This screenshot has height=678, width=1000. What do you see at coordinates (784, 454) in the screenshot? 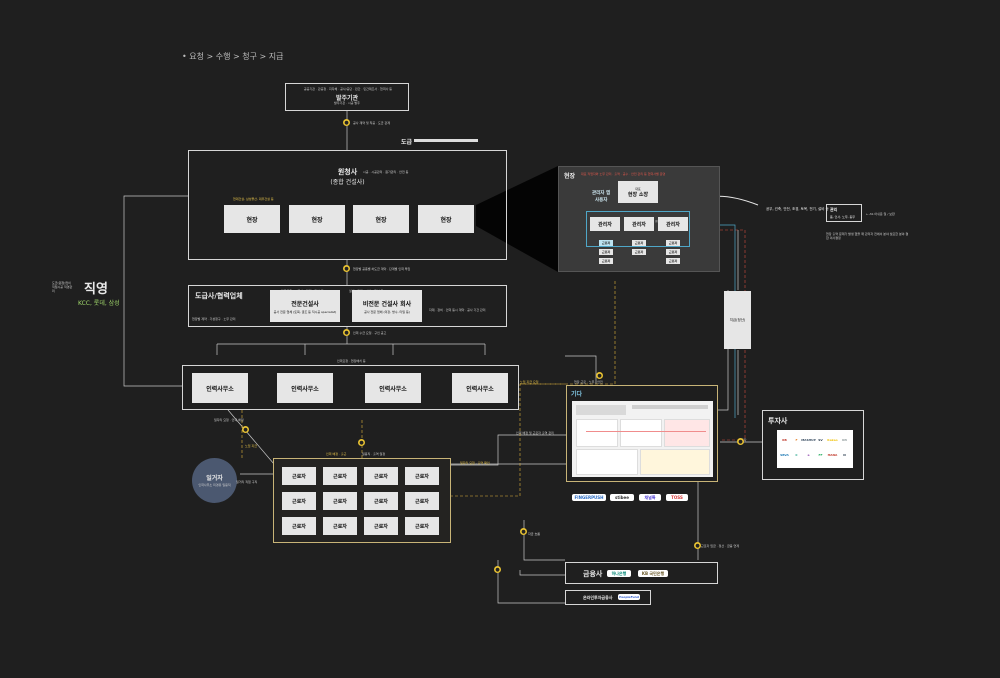
I see `investor-logo: SBVA` at bounding box center [784, 454].